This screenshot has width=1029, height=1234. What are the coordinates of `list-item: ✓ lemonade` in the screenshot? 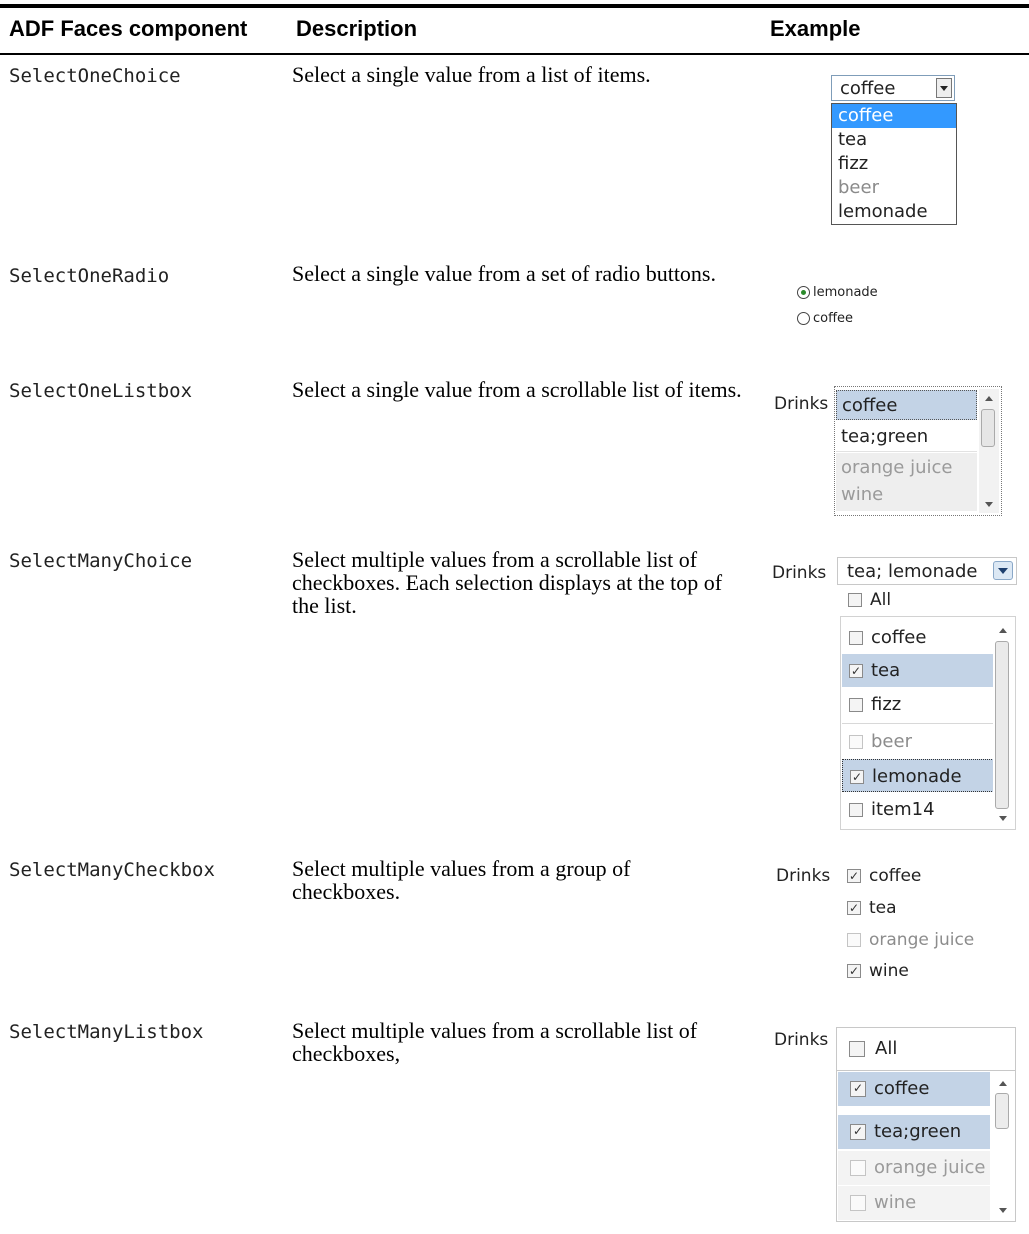 It's located at (918, 775).